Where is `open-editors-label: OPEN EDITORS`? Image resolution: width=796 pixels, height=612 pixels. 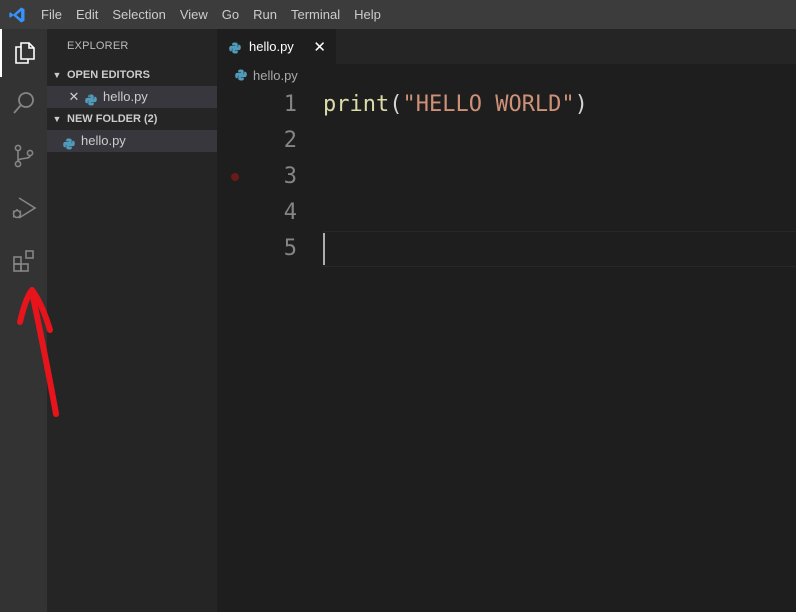 open-editors-label: OPEN EDITORS is located at coordinates (108, 75).